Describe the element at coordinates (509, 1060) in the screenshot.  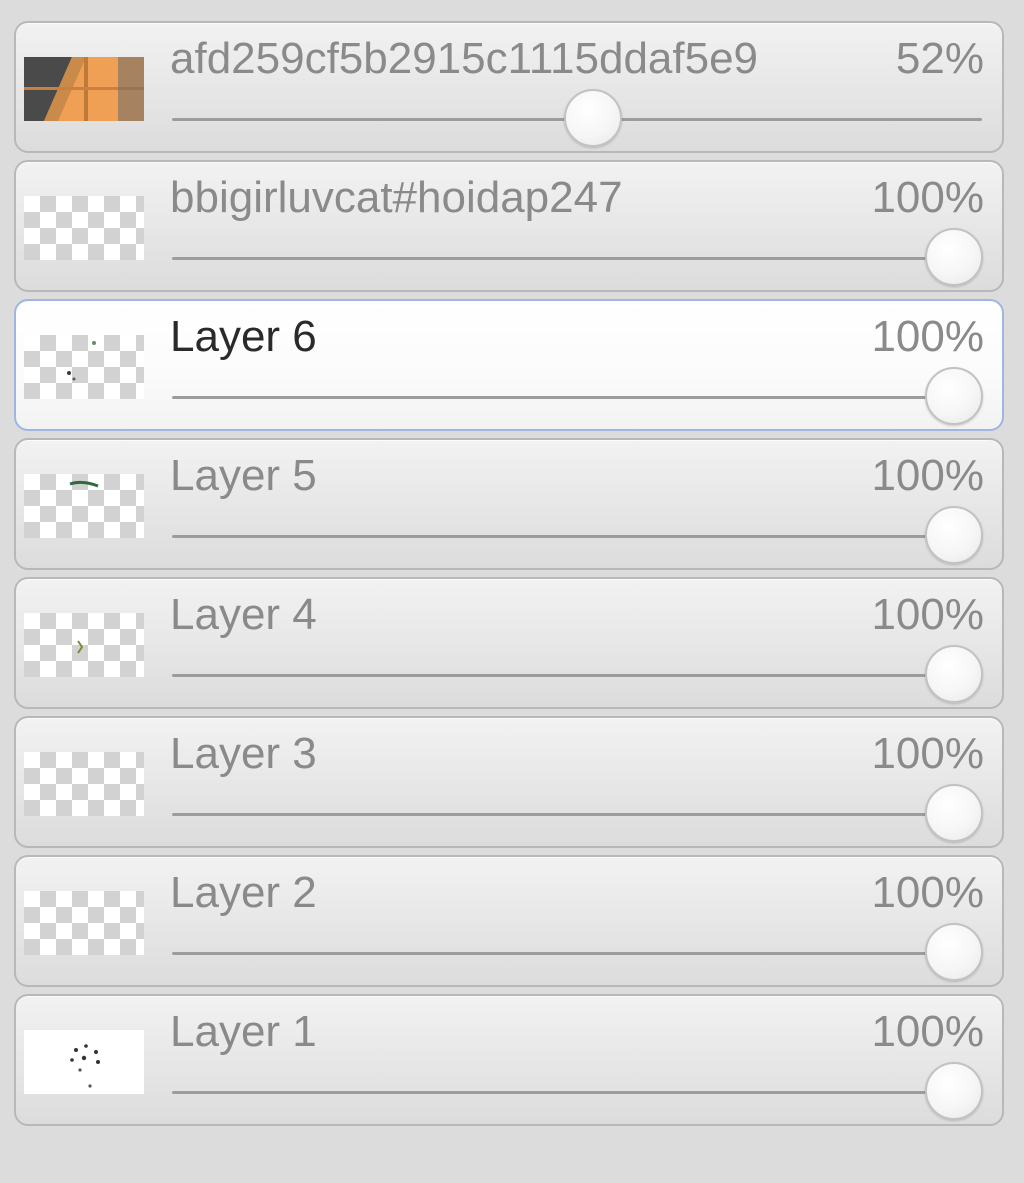
I see `layer-row: Layer 1 100%` at that location.